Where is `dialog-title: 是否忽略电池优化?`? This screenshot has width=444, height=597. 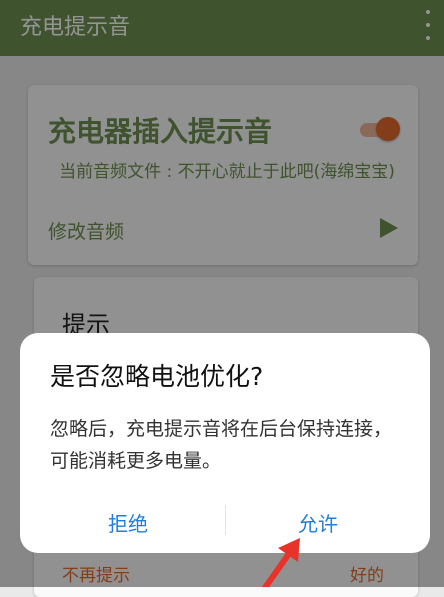
dialog-title: 是否忽略电池优化? is located at coordinates (157, 376).